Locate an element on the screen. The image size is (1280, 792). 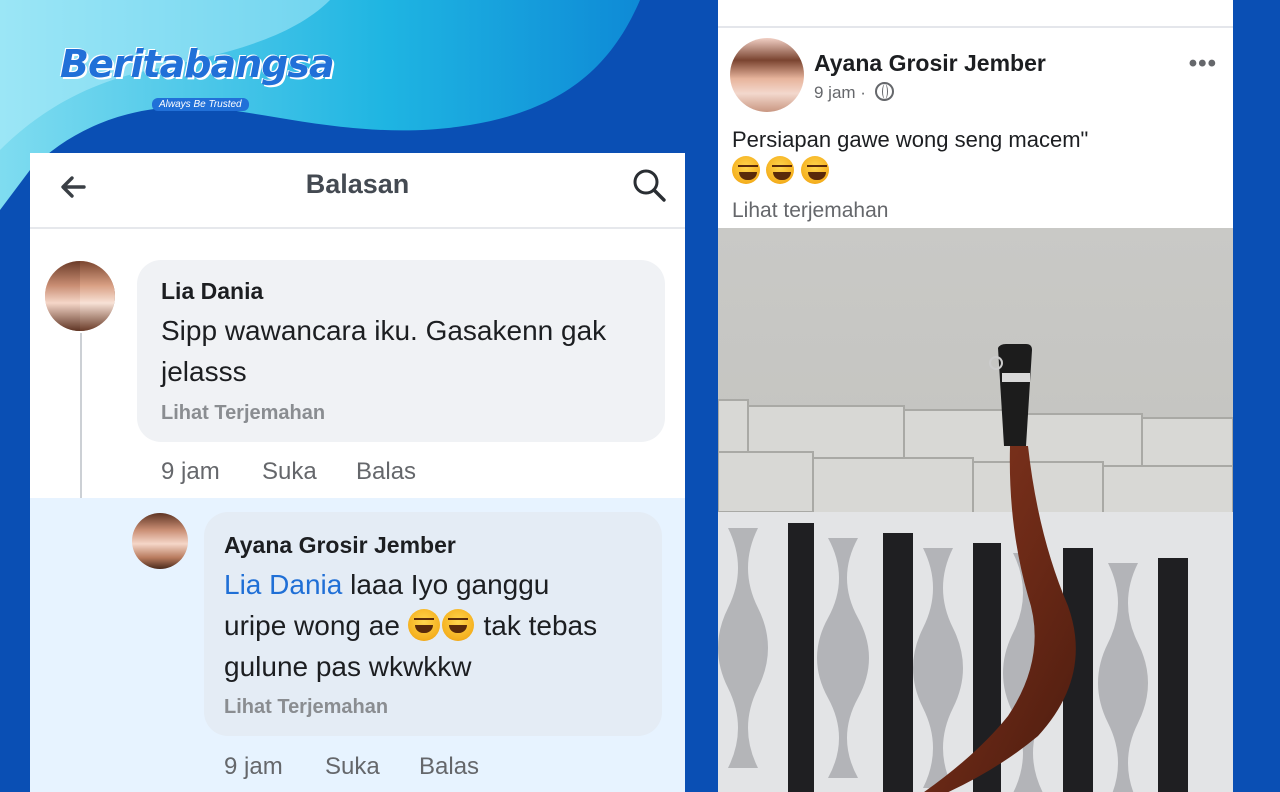
more-options-icon: ••• is located at coordinates (1203, 64).